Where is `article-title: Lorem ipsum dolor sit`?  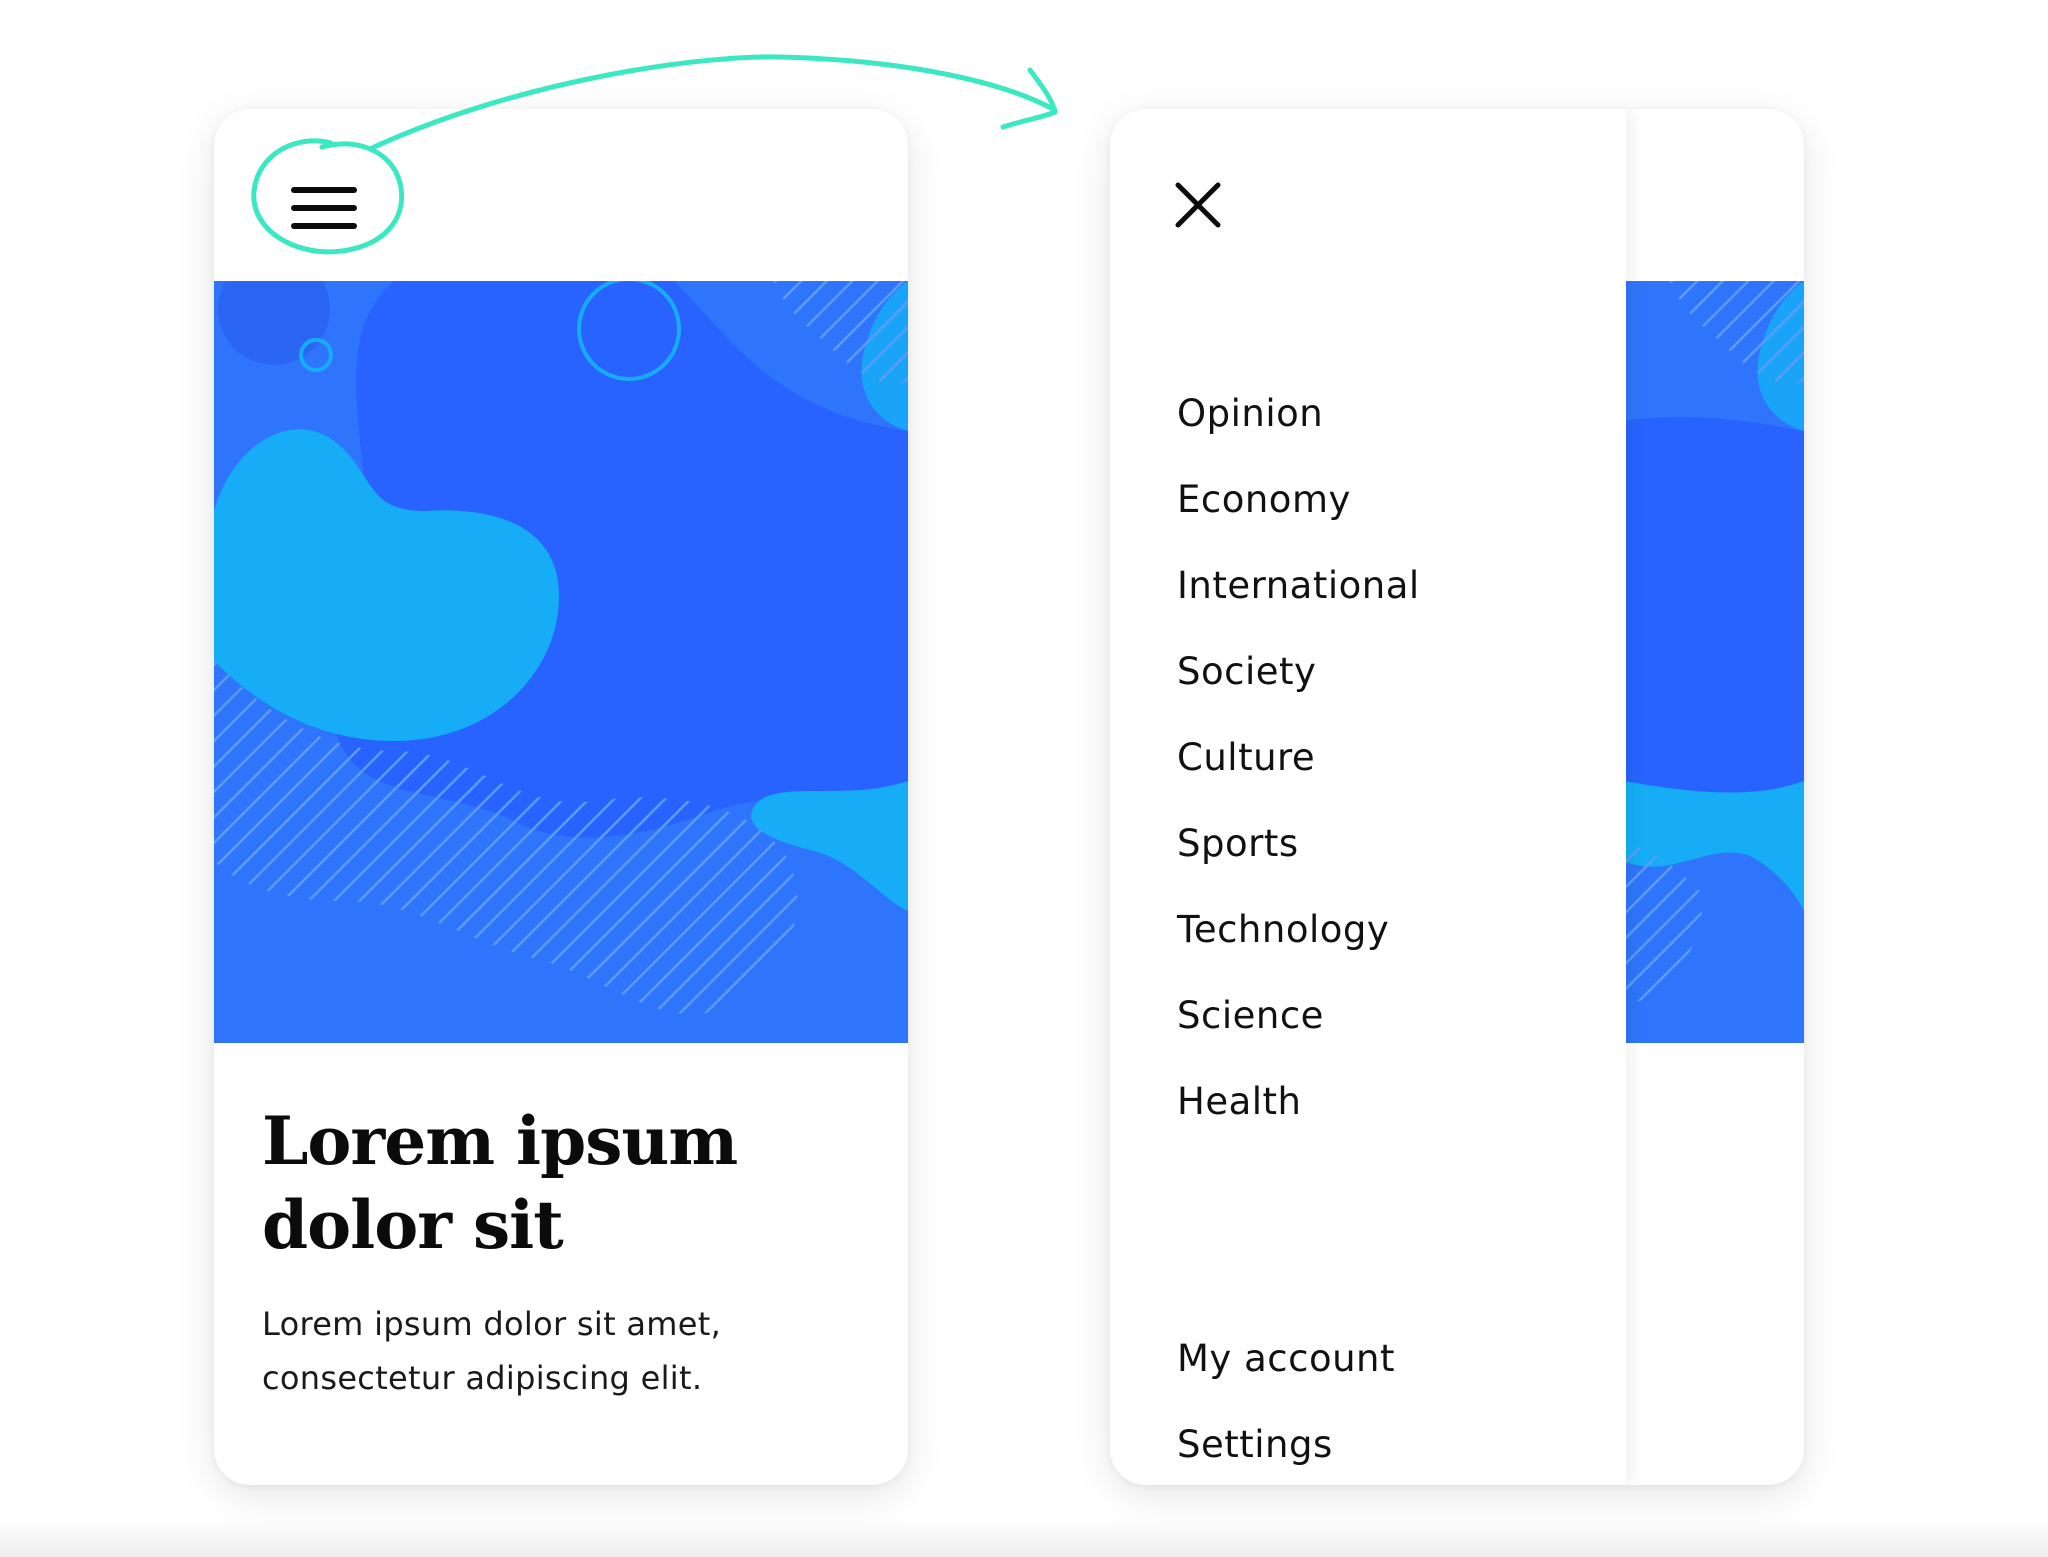
article-title: Lorem ipsum dolor sit is located at coordinates (562, 1183).